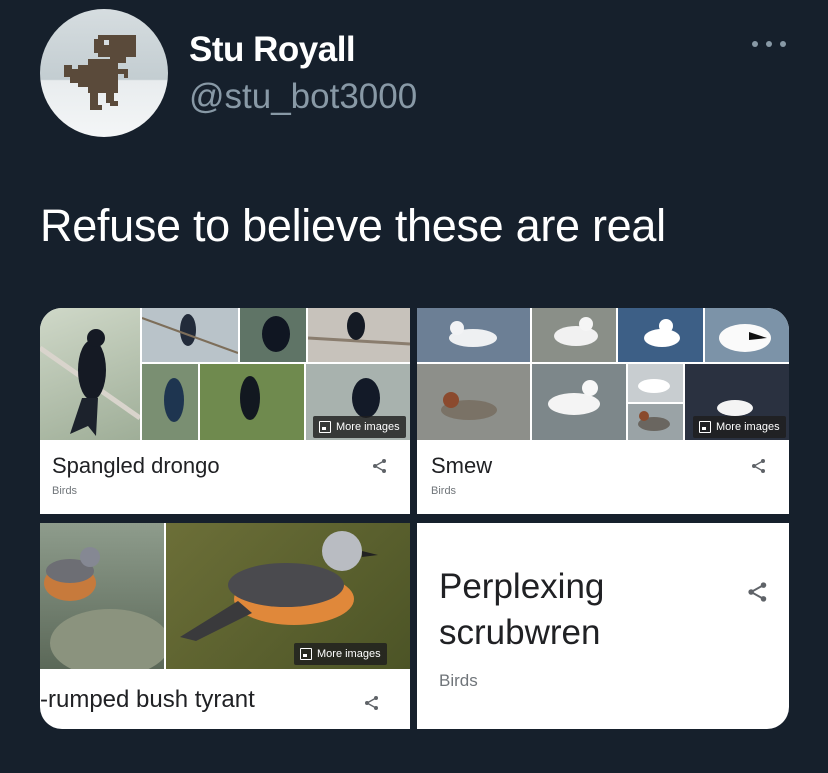 This screenshot has width=828, height=773. Describe the element at coordinates (461, 466) in the screenshot. I see `card-title: Smew` at that location.